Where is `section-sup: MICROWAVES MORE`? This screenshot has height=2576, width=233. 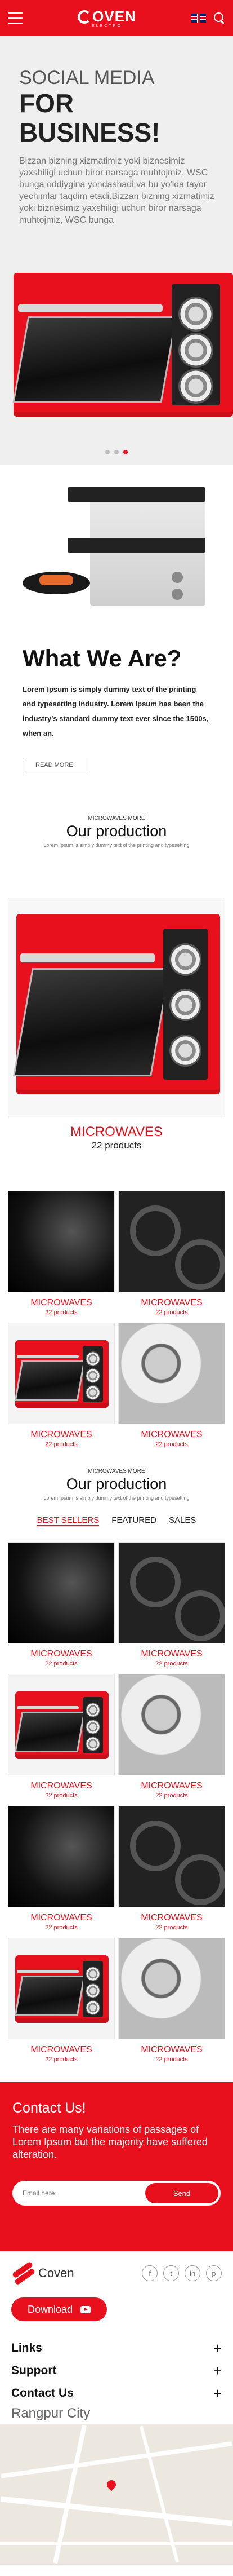 section-sup: MICROWAVES MORE is located at coordinates (116, 1471).